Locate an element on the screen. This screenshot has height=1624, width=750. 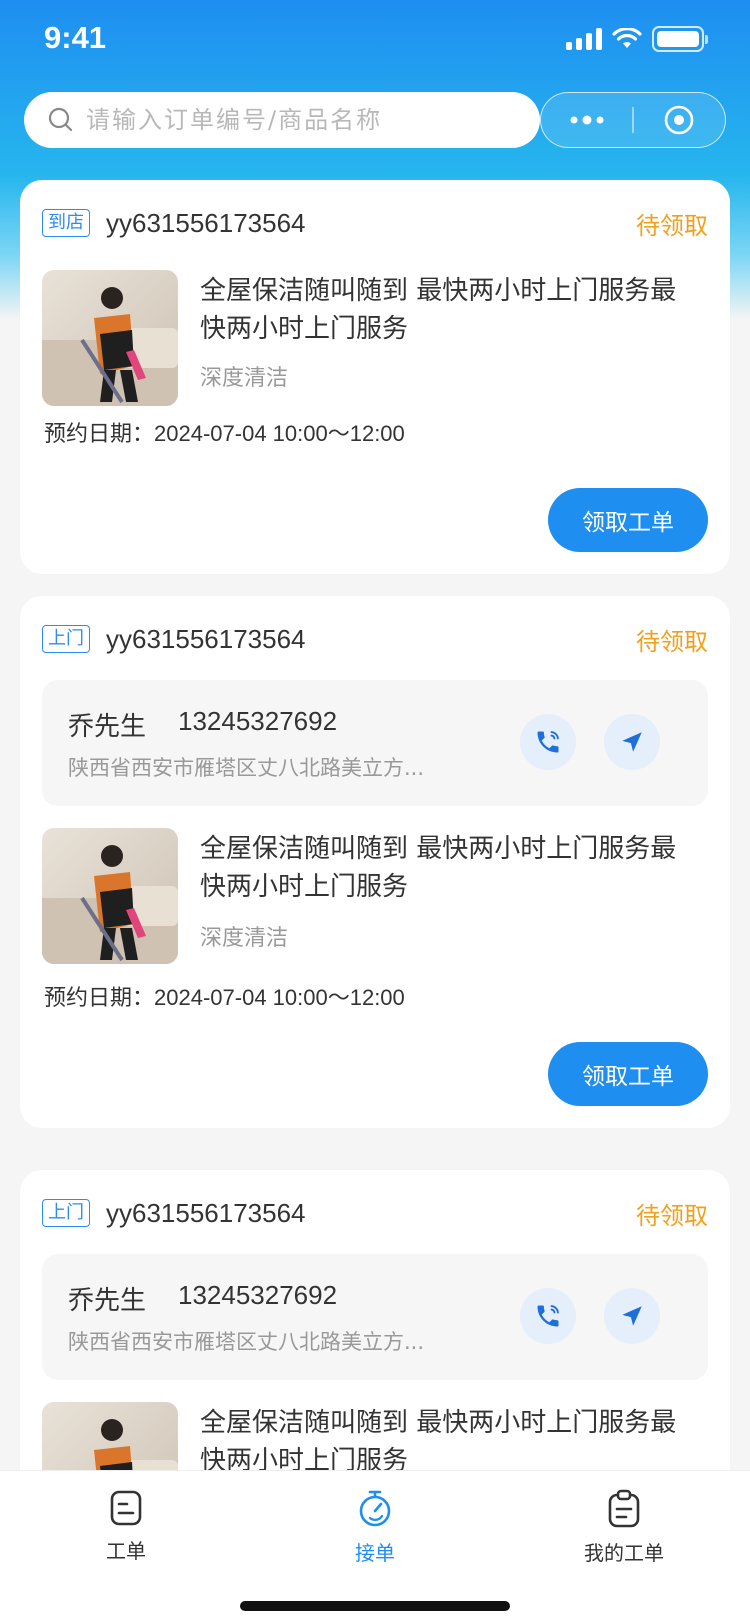
search-icon is located at coordinates (60, 119).